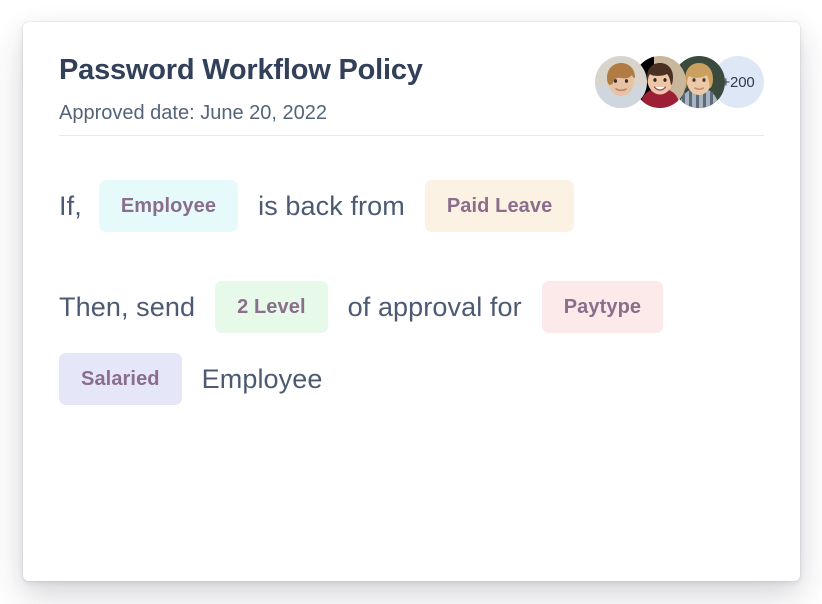 This screenshot has height=604, width=822. I want to click on rule-line-2: Then, send 2 Level of approval for Paytype, so click(411, 307).